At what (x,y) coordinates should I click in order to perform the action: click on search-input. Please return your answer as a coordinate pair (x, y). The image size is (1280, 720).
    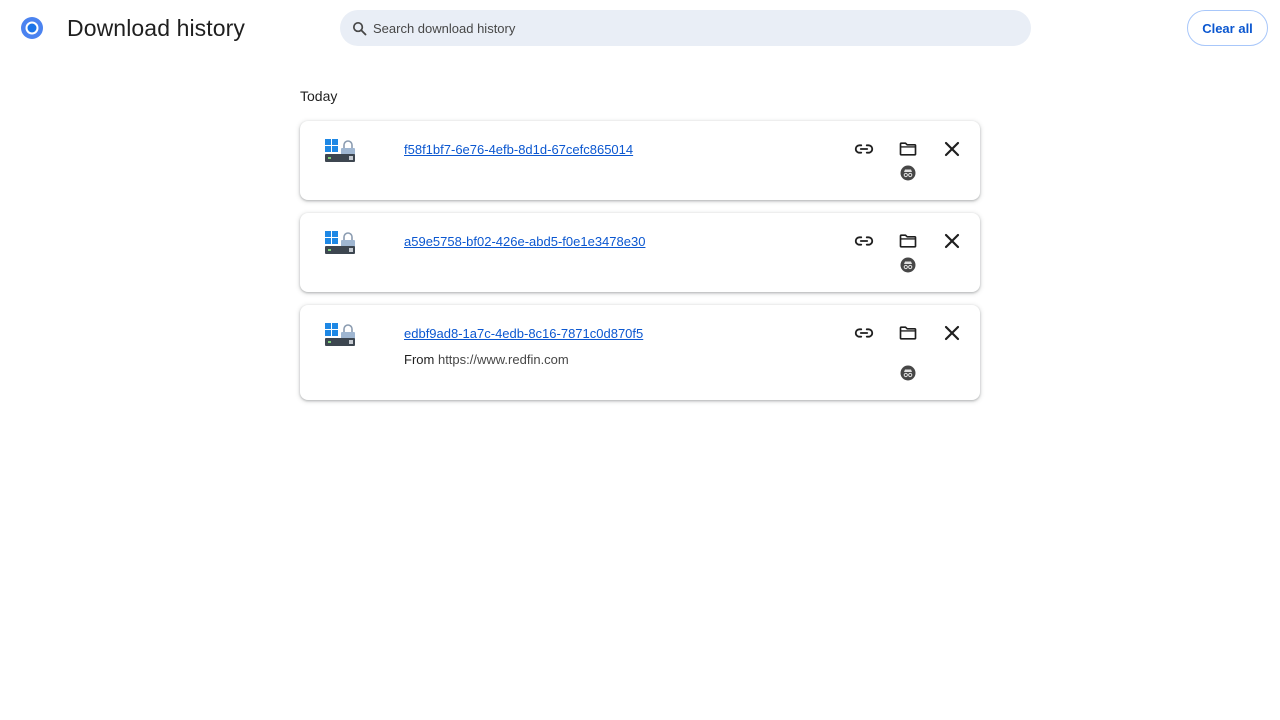
    Looking at the image, I should click on (693, 28).